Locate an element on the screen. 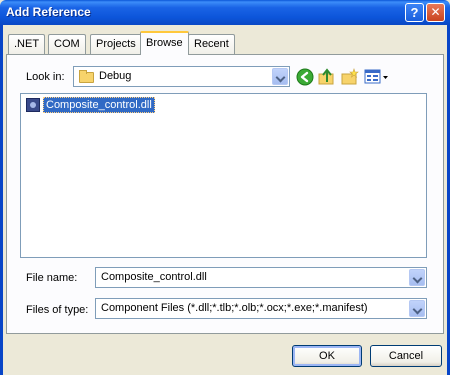 The height and width of the screenshot is (375, 450). help-button: ? is located at coordinates (414, 12).